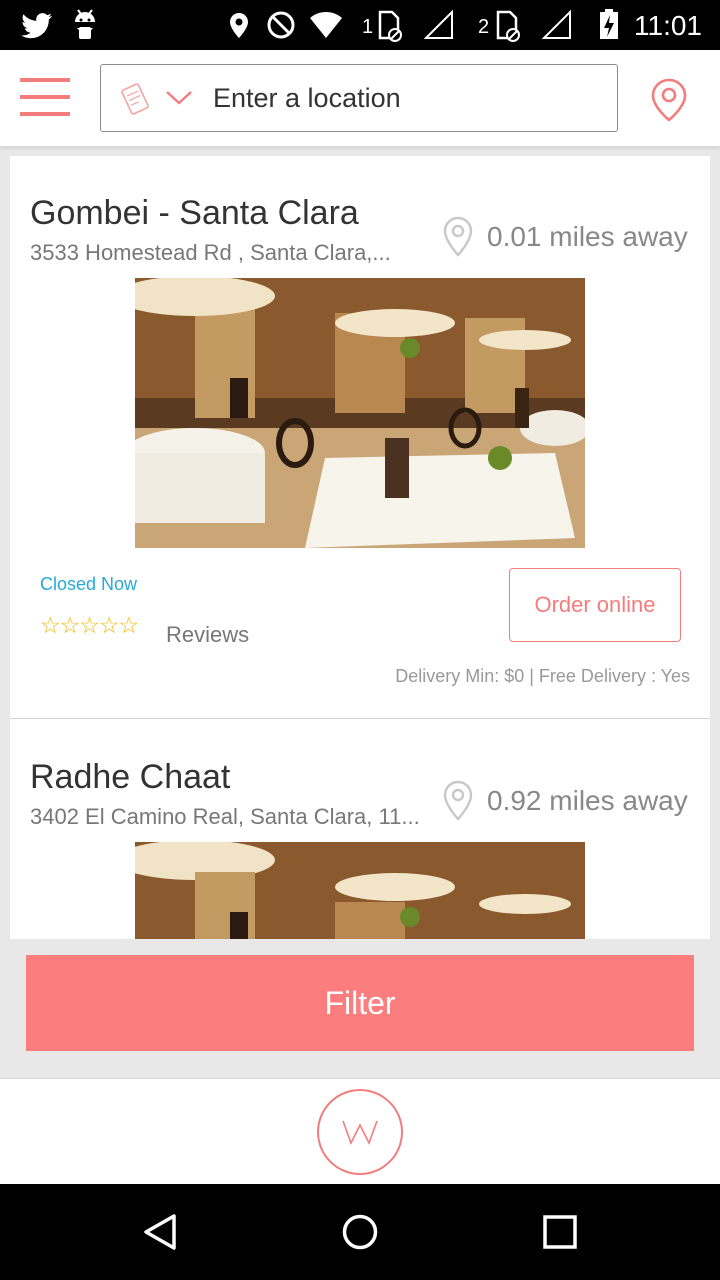 This screenshot has width=720, height=1280. I want to click on chevron-down-icon, so click(179, 98).